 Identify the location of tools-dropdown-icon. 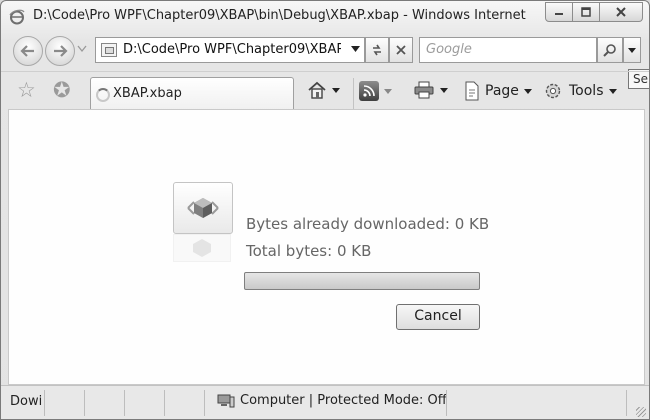
(612, 91).